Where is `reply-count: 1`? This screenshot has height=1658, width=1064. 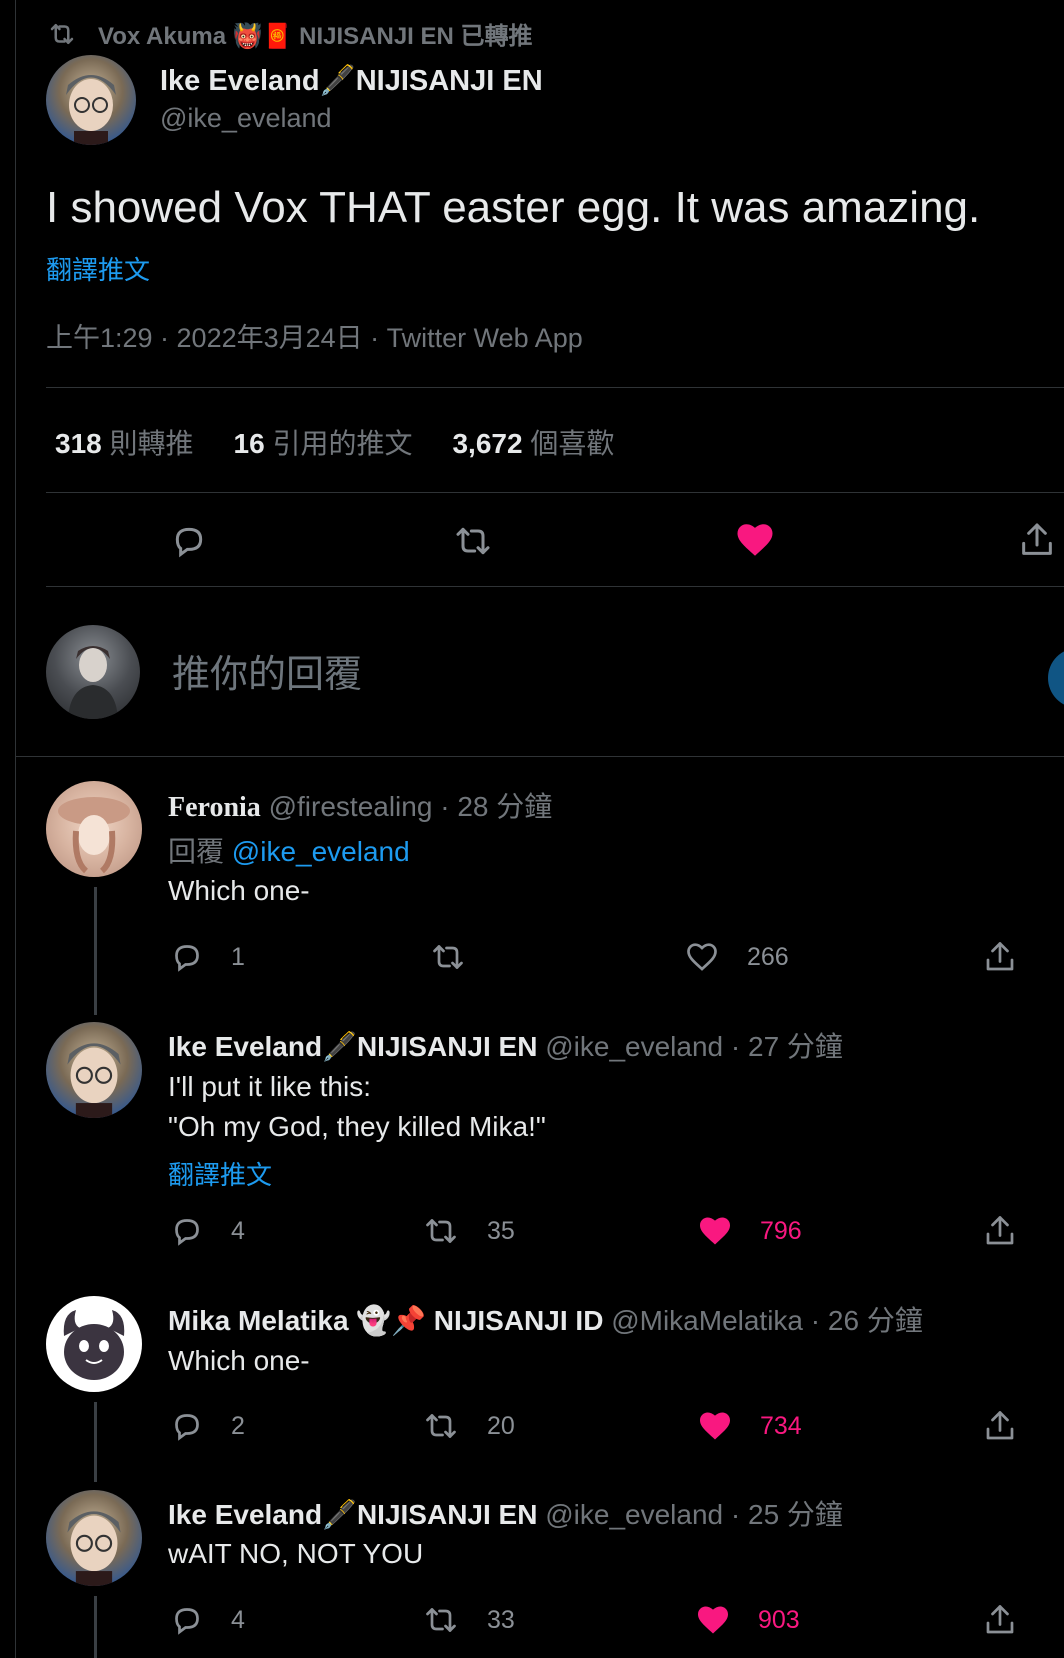 reply-count: 1 is located at coordinates (238, 956).